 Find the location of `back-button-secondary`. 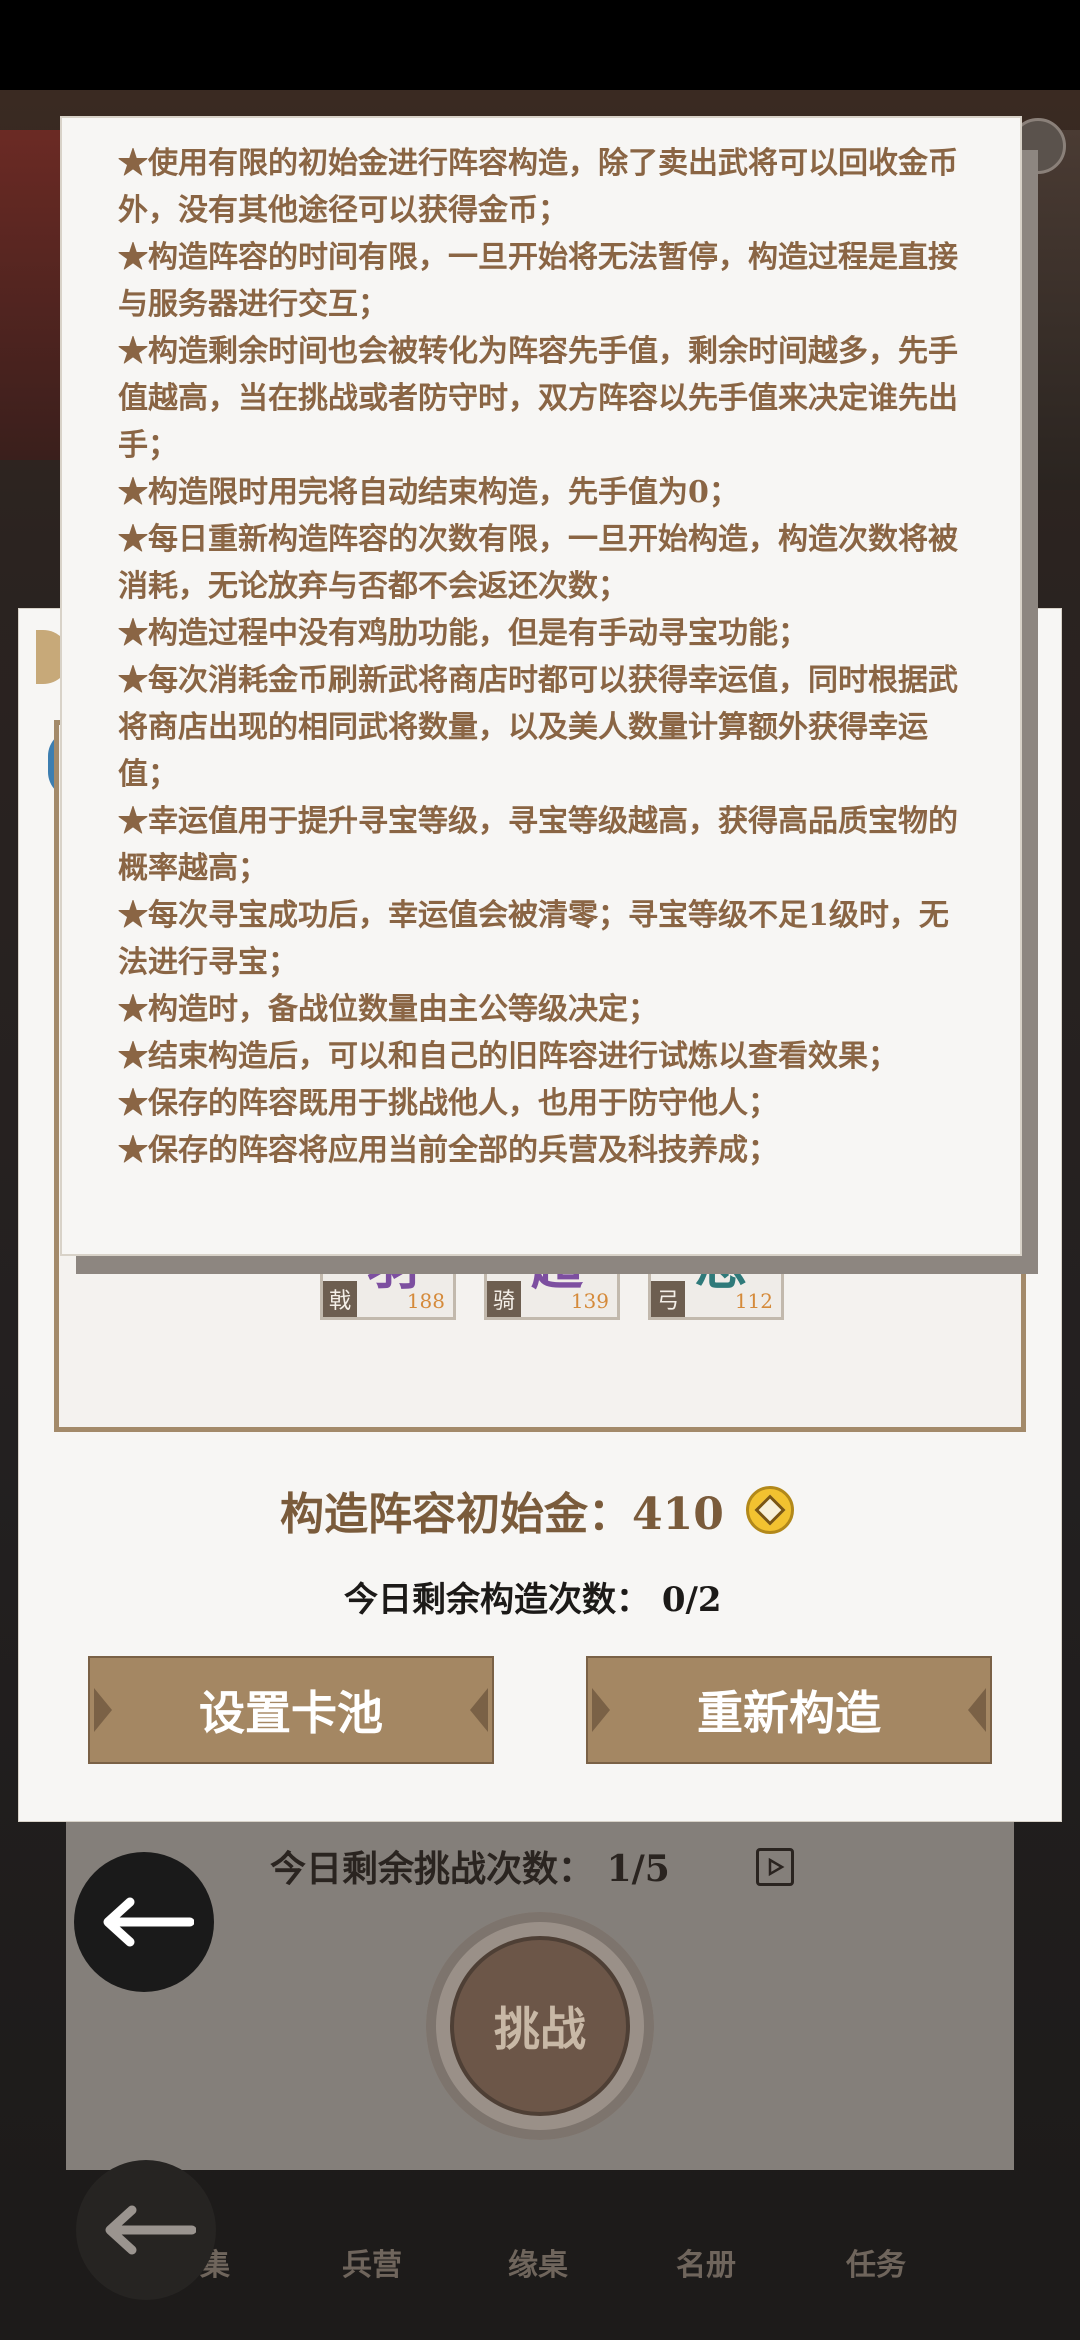

back-button-secondary is located at coordinates (146, 2230).